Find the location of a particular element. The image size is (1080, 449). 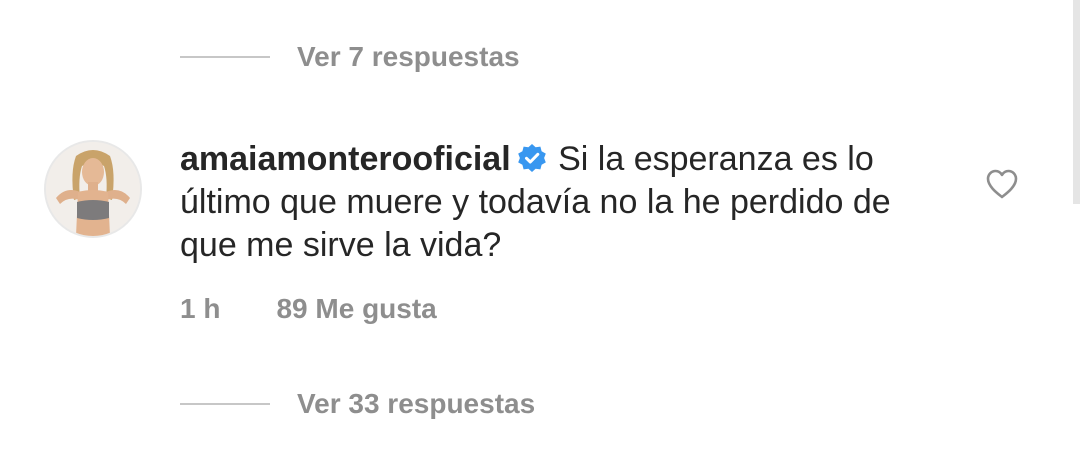

comment-meta: 1 h 89 Me gusta is located at coordinates (308, 309).